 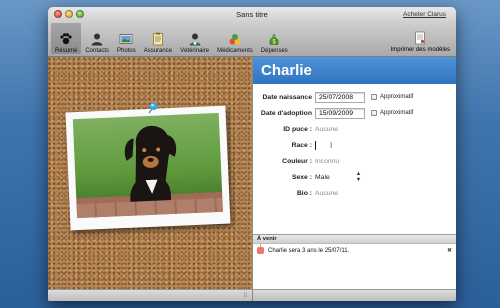 What do you see at coordinates (126, 51) in the screenshot?
I see `toolbar-label: Photos` at bounding box center [126, 51].